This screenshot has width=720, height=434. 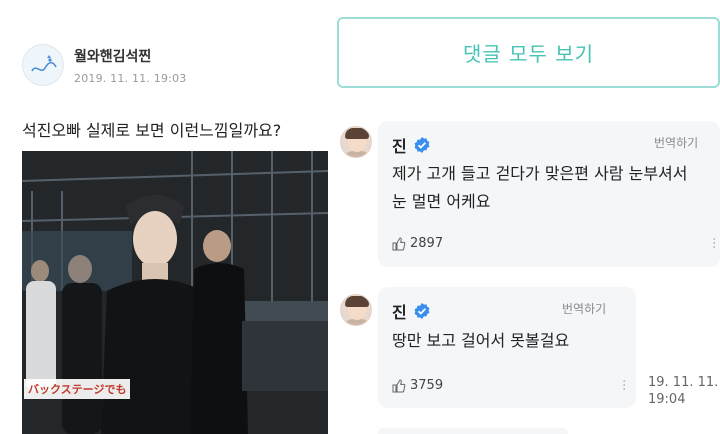 What do you see at coordinates (152, 130) in the screenshot?
I see `post-body-text: 석진오빠 실제로 보면 이런느낌일까요?` at bounding box center [152, 130].